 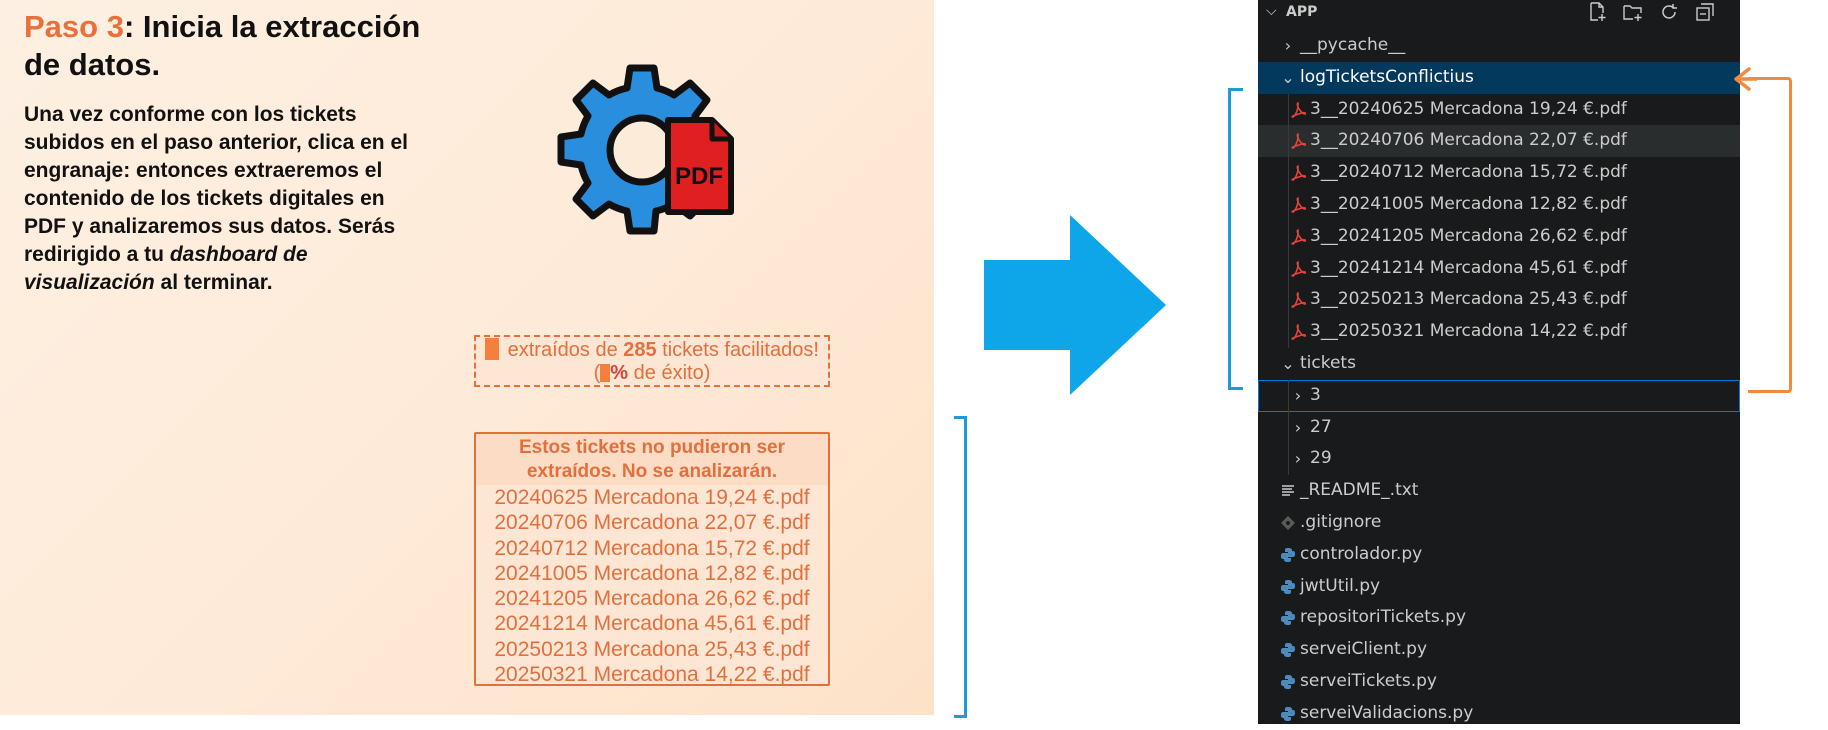 What do you see at coordinates (597, 373) in the screenshot?
I see `stats-text-c: (` at bounding box center [597, 373].